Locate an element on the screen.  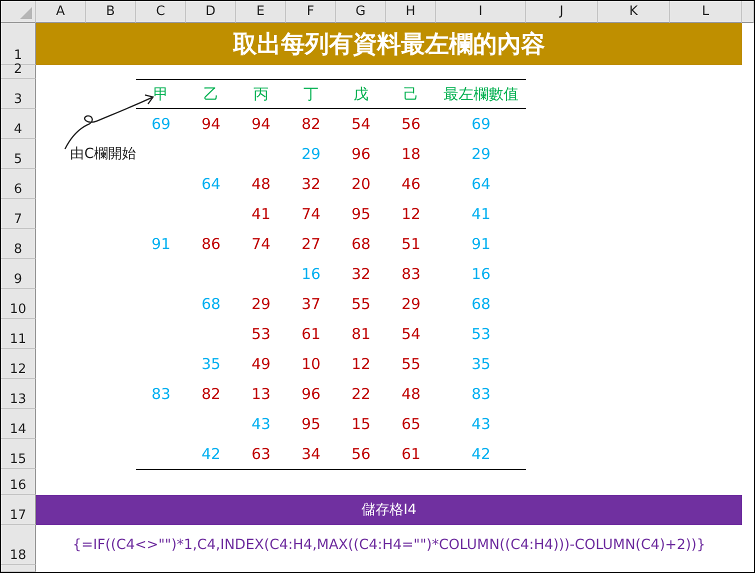
table-cell-text: 63 is located at coordinates (261, 454).